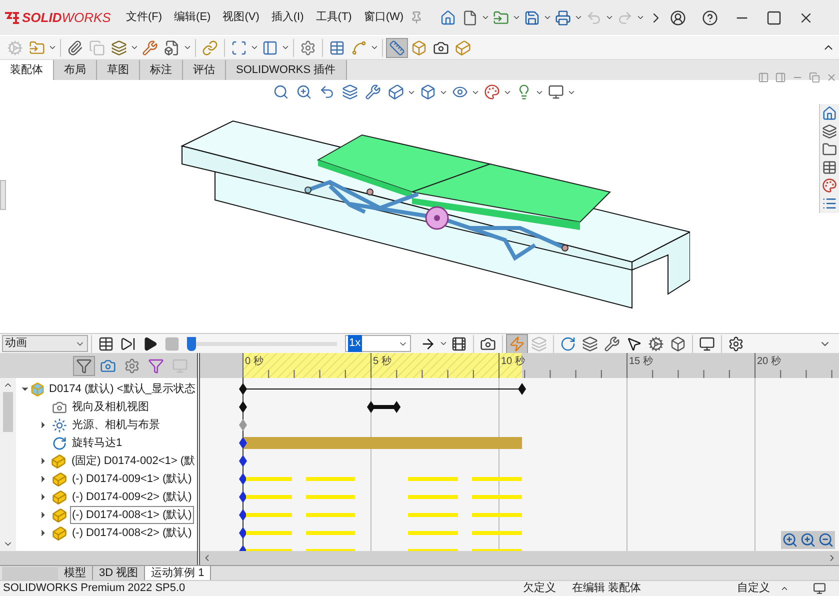 Image resolution: width=839 pixels, height=596 pixels. What do you see at coordinates (27, 70) in the screenshot?
I see `command-tab: 装配体` at bounding box center [27, 70].